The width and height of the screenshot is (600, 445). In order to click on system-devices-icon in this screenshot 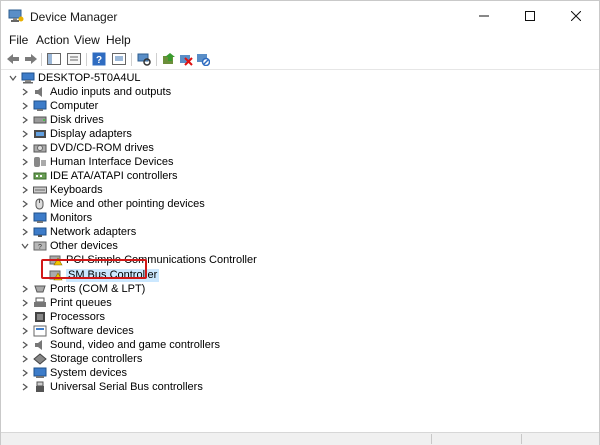, I will do `click(40, 373)`.